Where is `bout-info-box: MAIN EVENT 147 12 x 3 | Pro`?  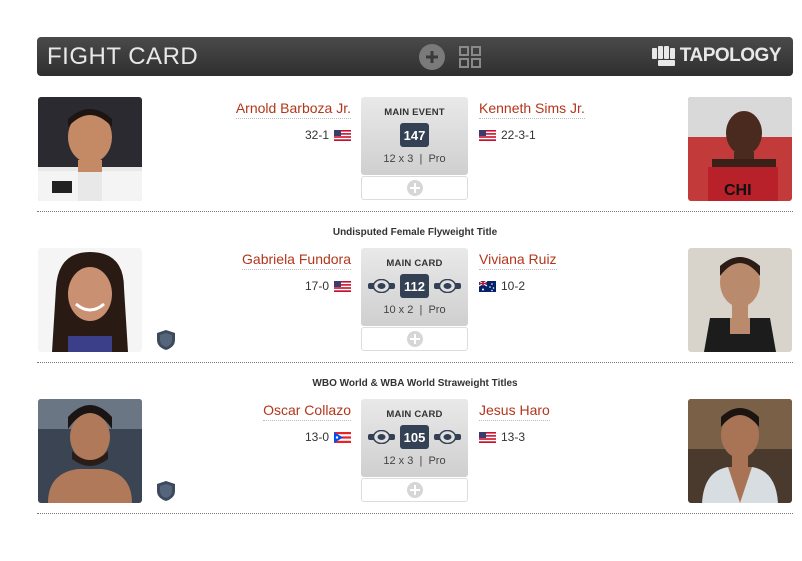 bout-info-box: MAIN EVENT 147 12 x 3 | Pro is located at coordinates (414, 136).